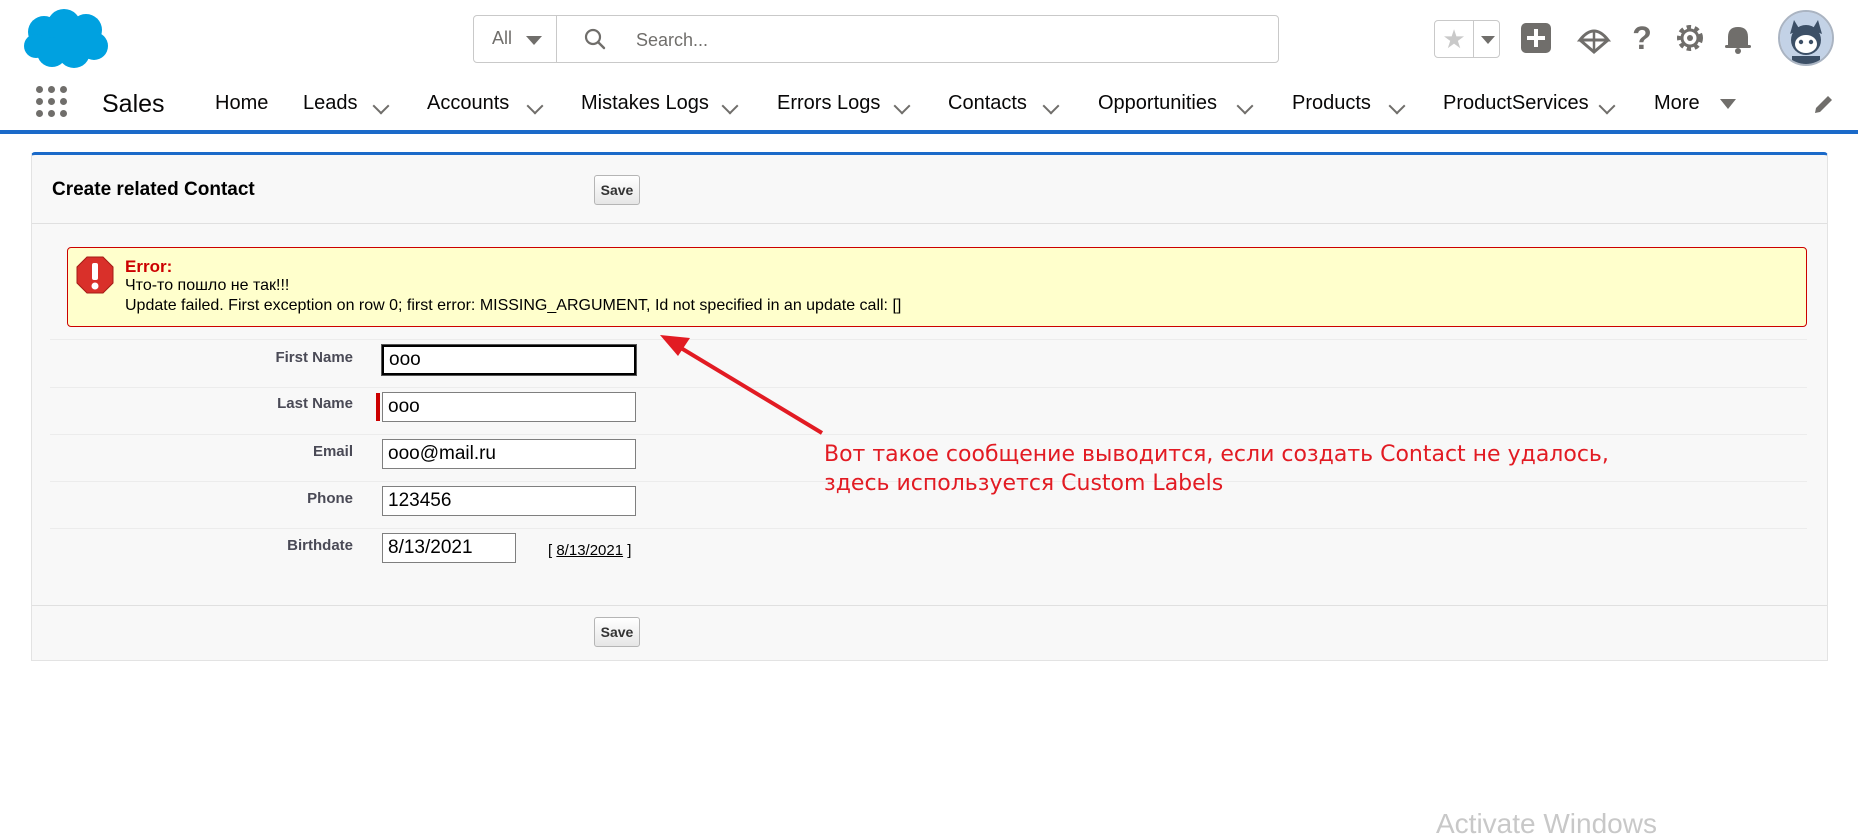 The width and height of the screenshot is (1858, 840). Describe the element at coordinates (1546, 823) in the screenshot. I see `activate-windows-watermark: Activate Windows` at that location.